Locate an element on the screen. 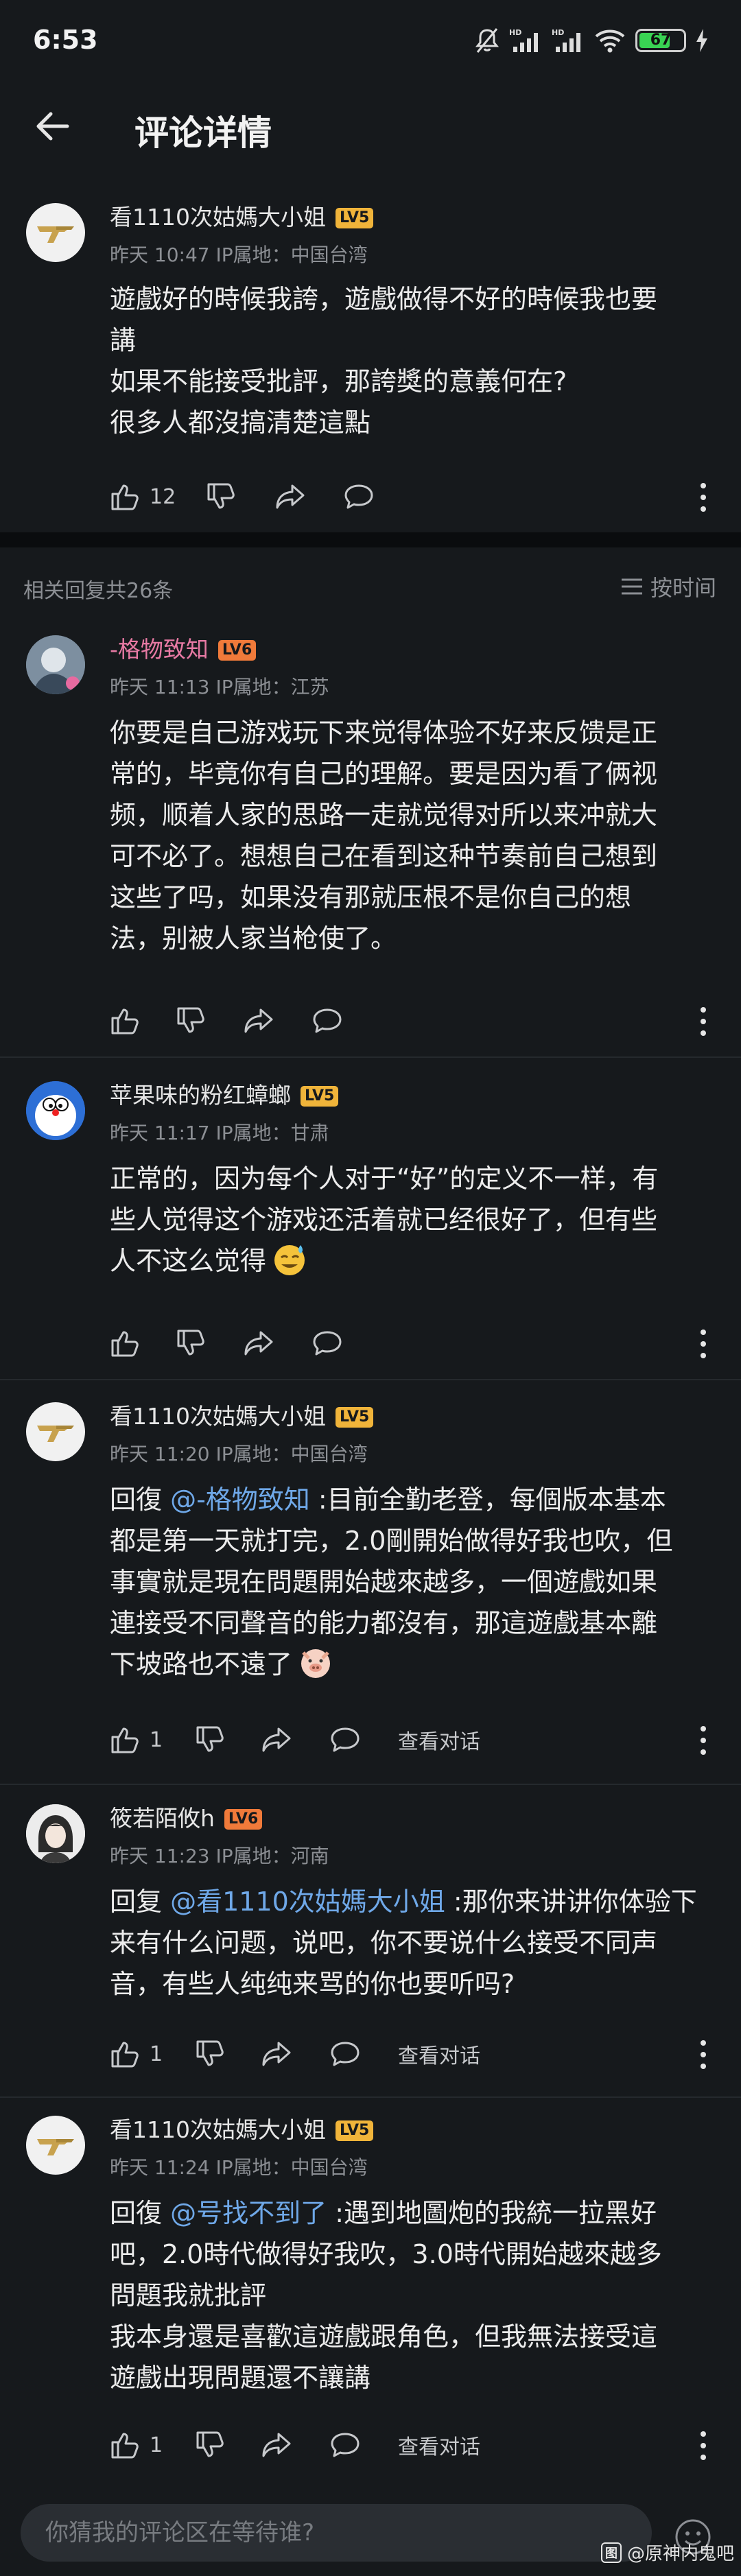 The height and width of the screenshot is (2576, 741). username: 筱若陌攸h LV6 is located at coordinates (186, 1816).